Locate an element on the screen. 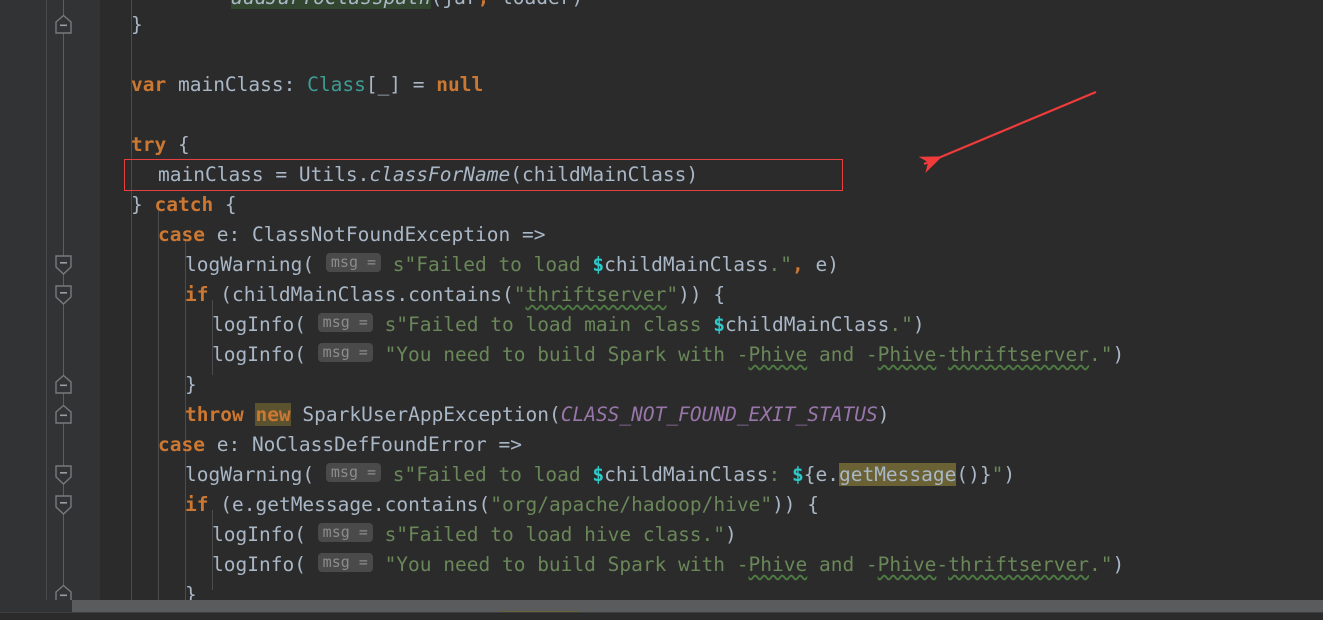 This screenshot has width=1323, height=620. annotation-arrow-icon is located at coordinates (1007, 131).